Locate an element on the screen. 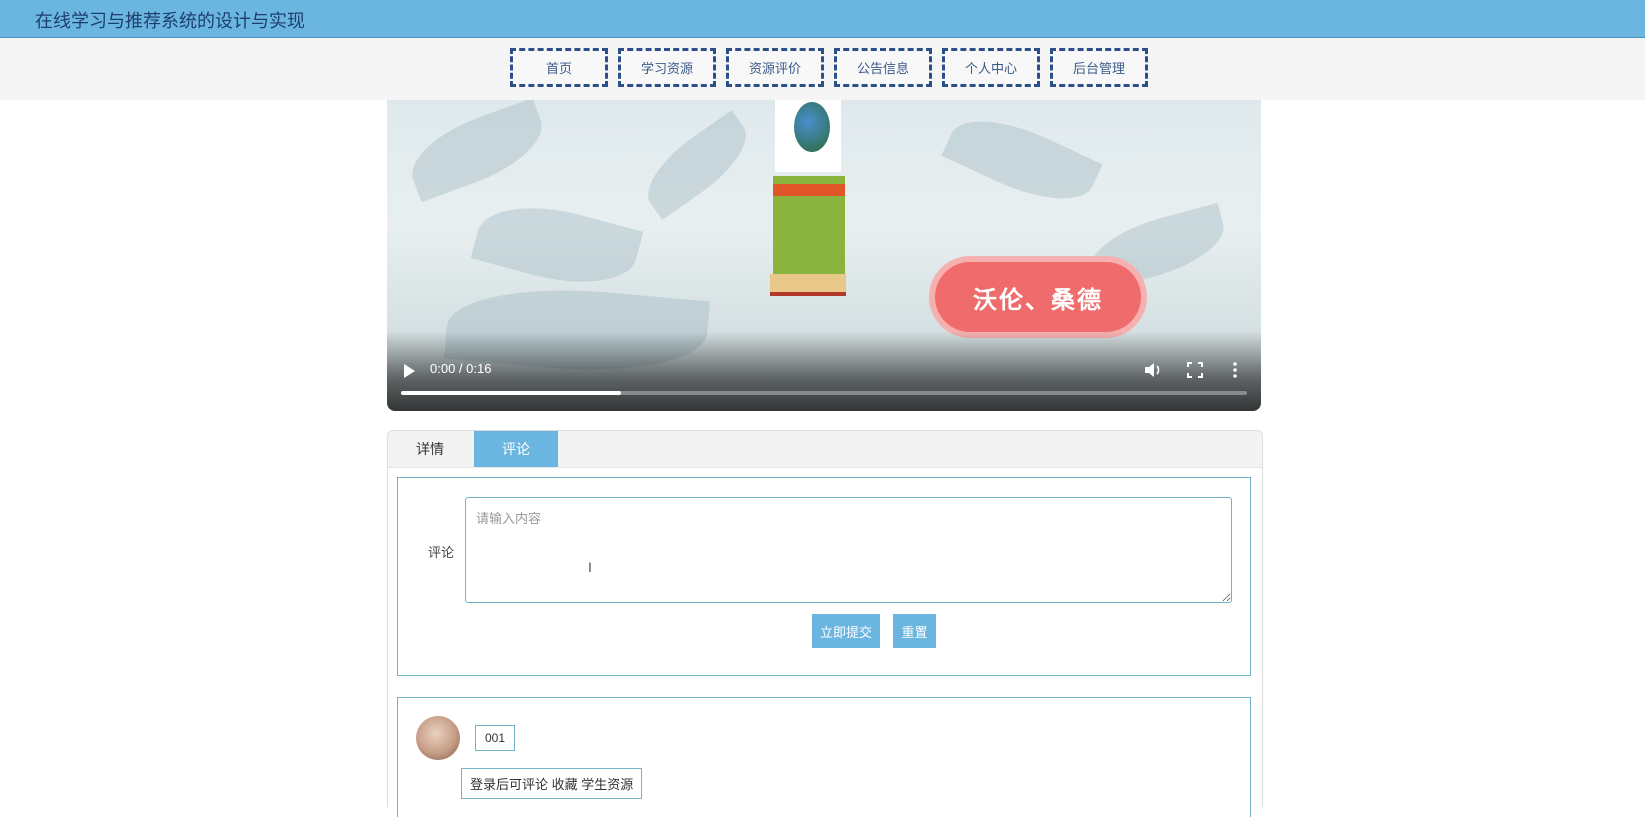 The height and width of the screenshot is (817, 1645). comment-text: 登录后可评论 收藏 学生资源 is located at coordinates (552, 783).